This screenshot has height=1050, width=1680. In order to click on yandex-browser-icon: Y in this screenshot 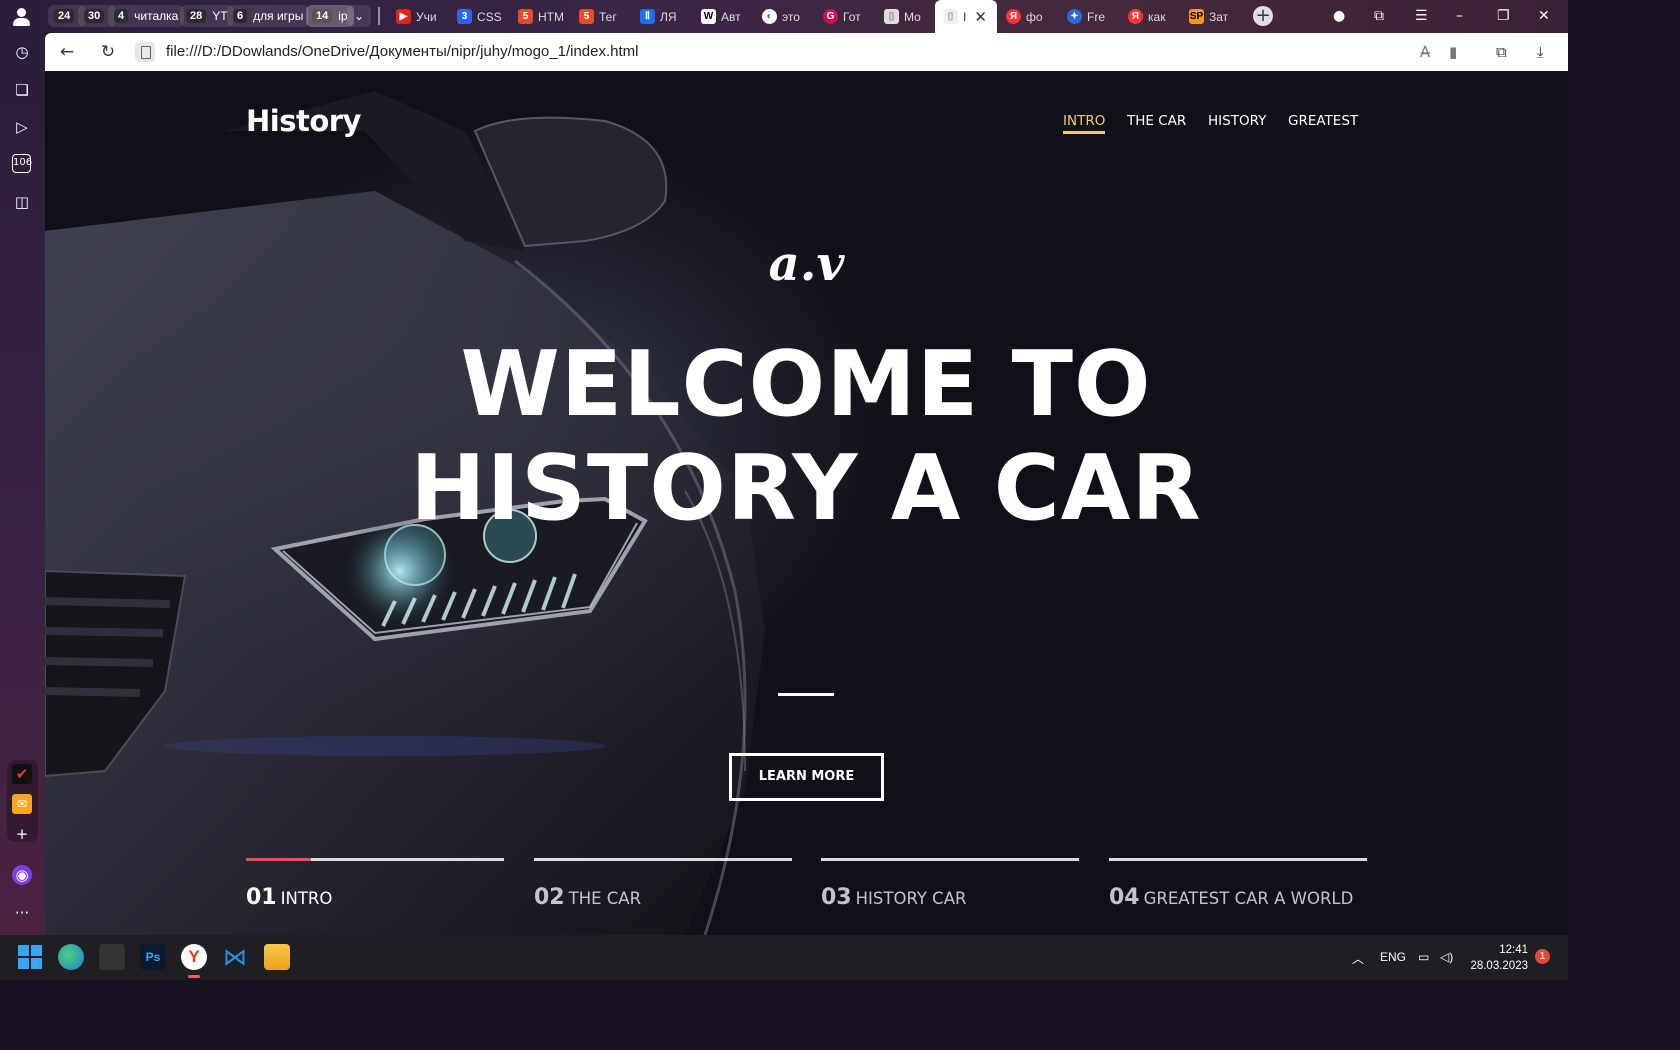, I will do `click(194, 957)`.